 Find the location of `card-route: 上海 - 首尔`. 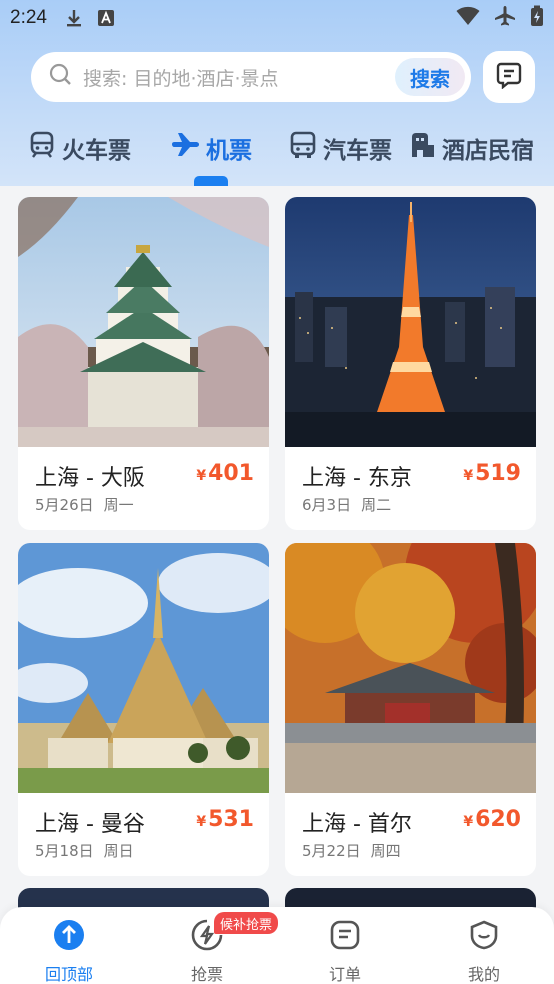

card-route: 上海 - 首尔 is located at coordinates (357, 824).